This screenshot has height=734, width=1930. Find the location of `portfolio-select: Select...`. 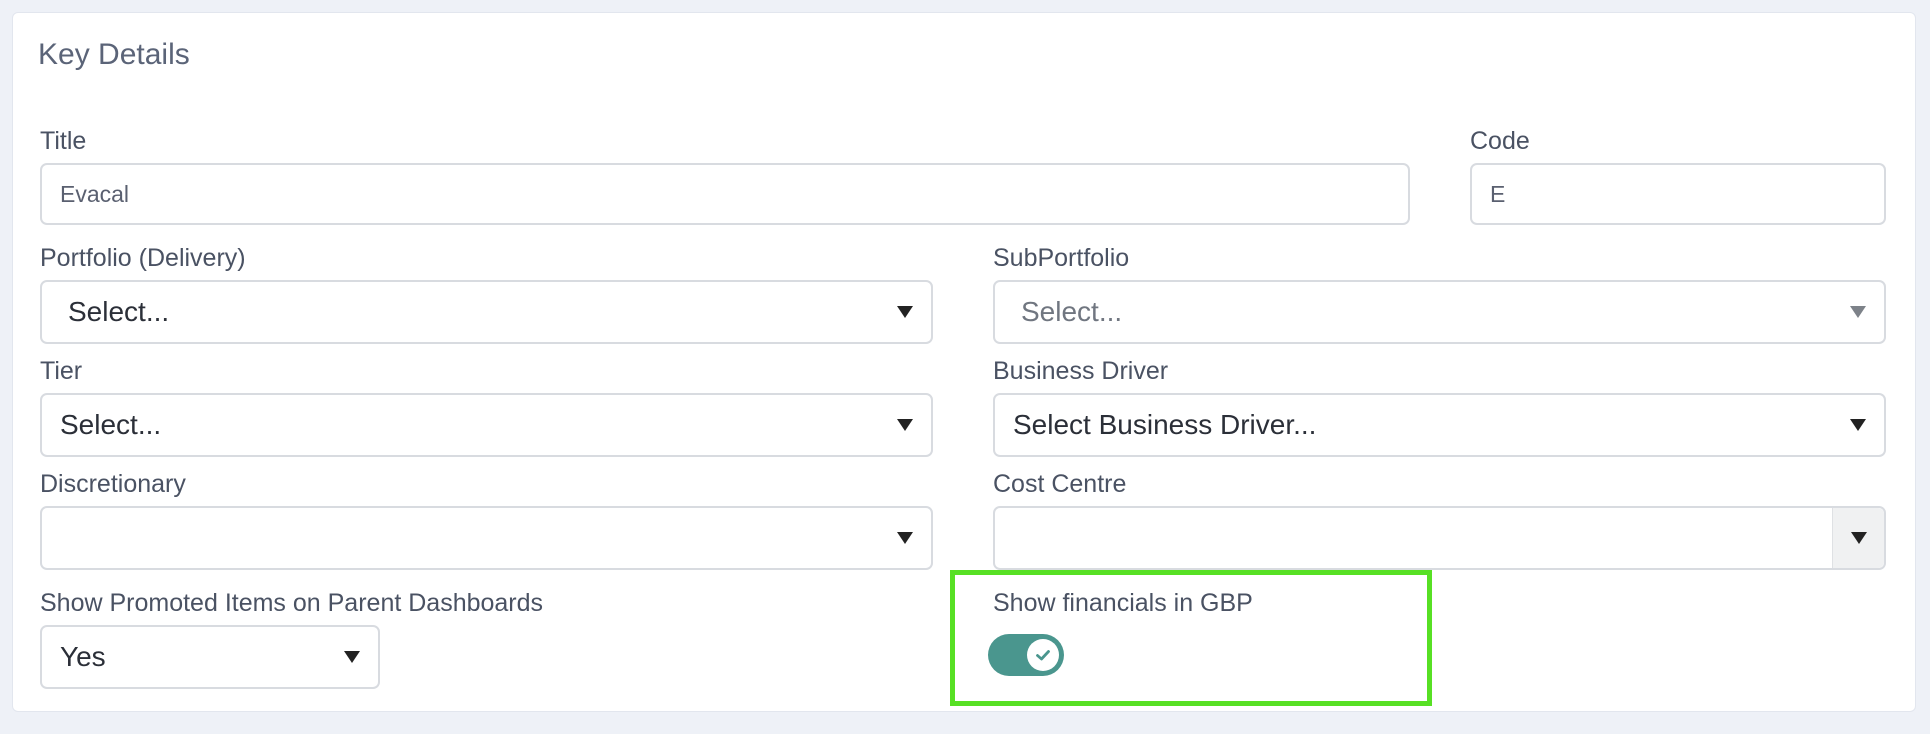

portfolio-select: Select... is located at coordinates (486, 312).